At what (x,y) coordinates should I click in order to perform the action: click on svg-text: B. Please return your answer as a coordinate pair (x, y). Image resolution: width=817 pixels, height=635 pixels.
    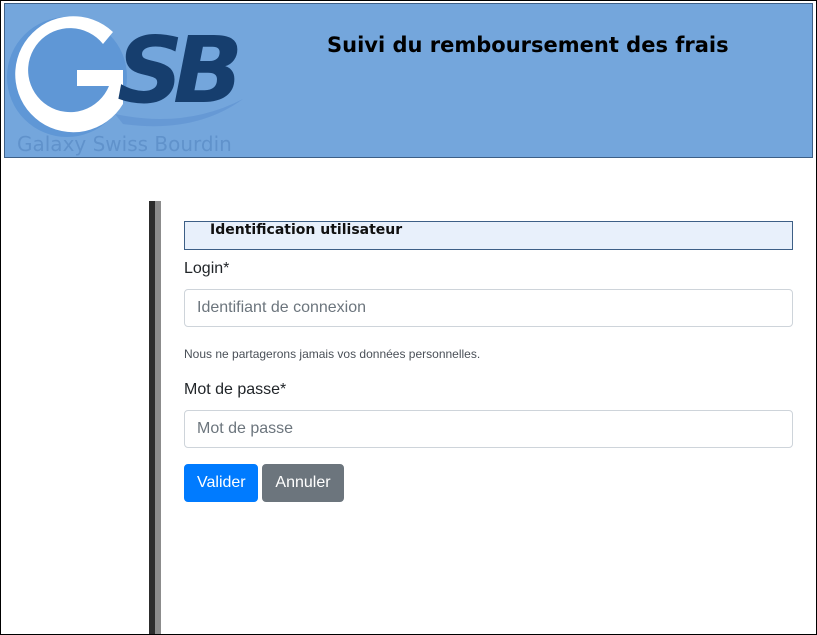
    Looking at the image, I should click on (208, 70).